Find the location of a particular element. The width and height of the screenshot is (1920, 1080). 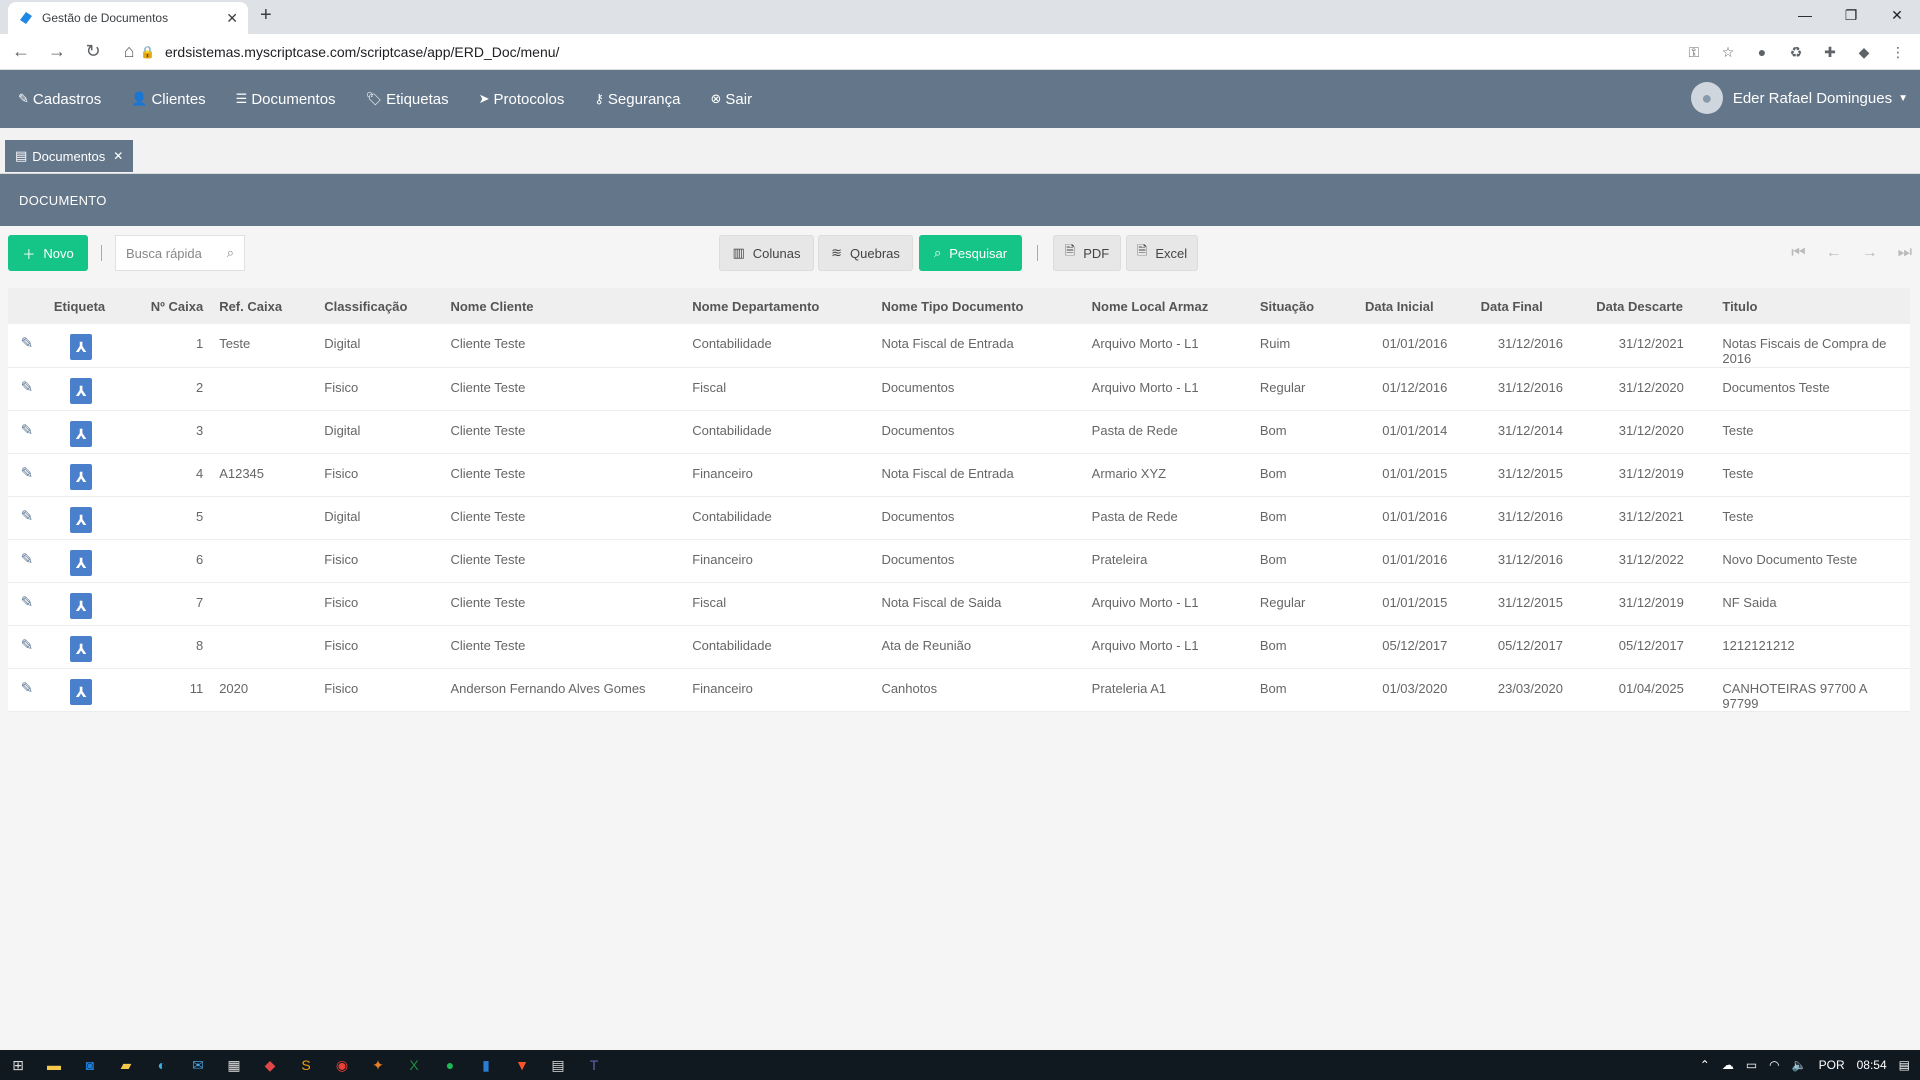

pesquisar-button: ⌕ Pesquisar is located at coordinates (970, 253).